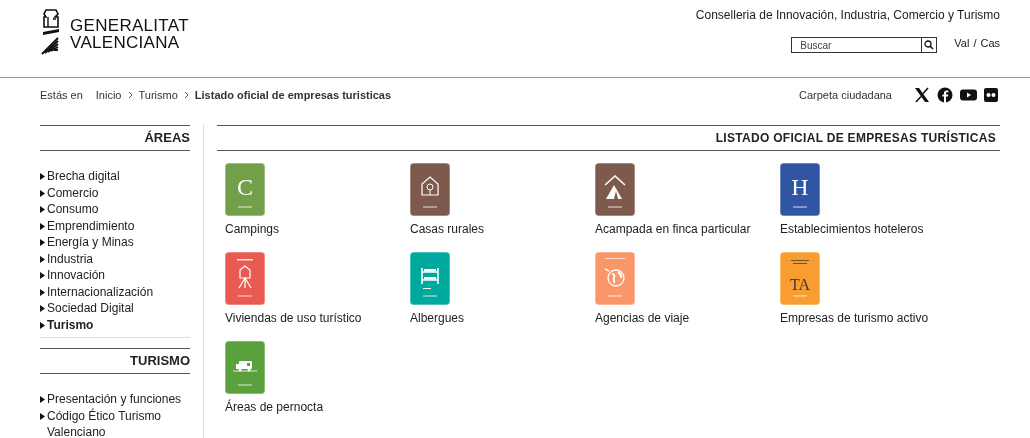  I want to click on video-play-icon, so click(968, 95).